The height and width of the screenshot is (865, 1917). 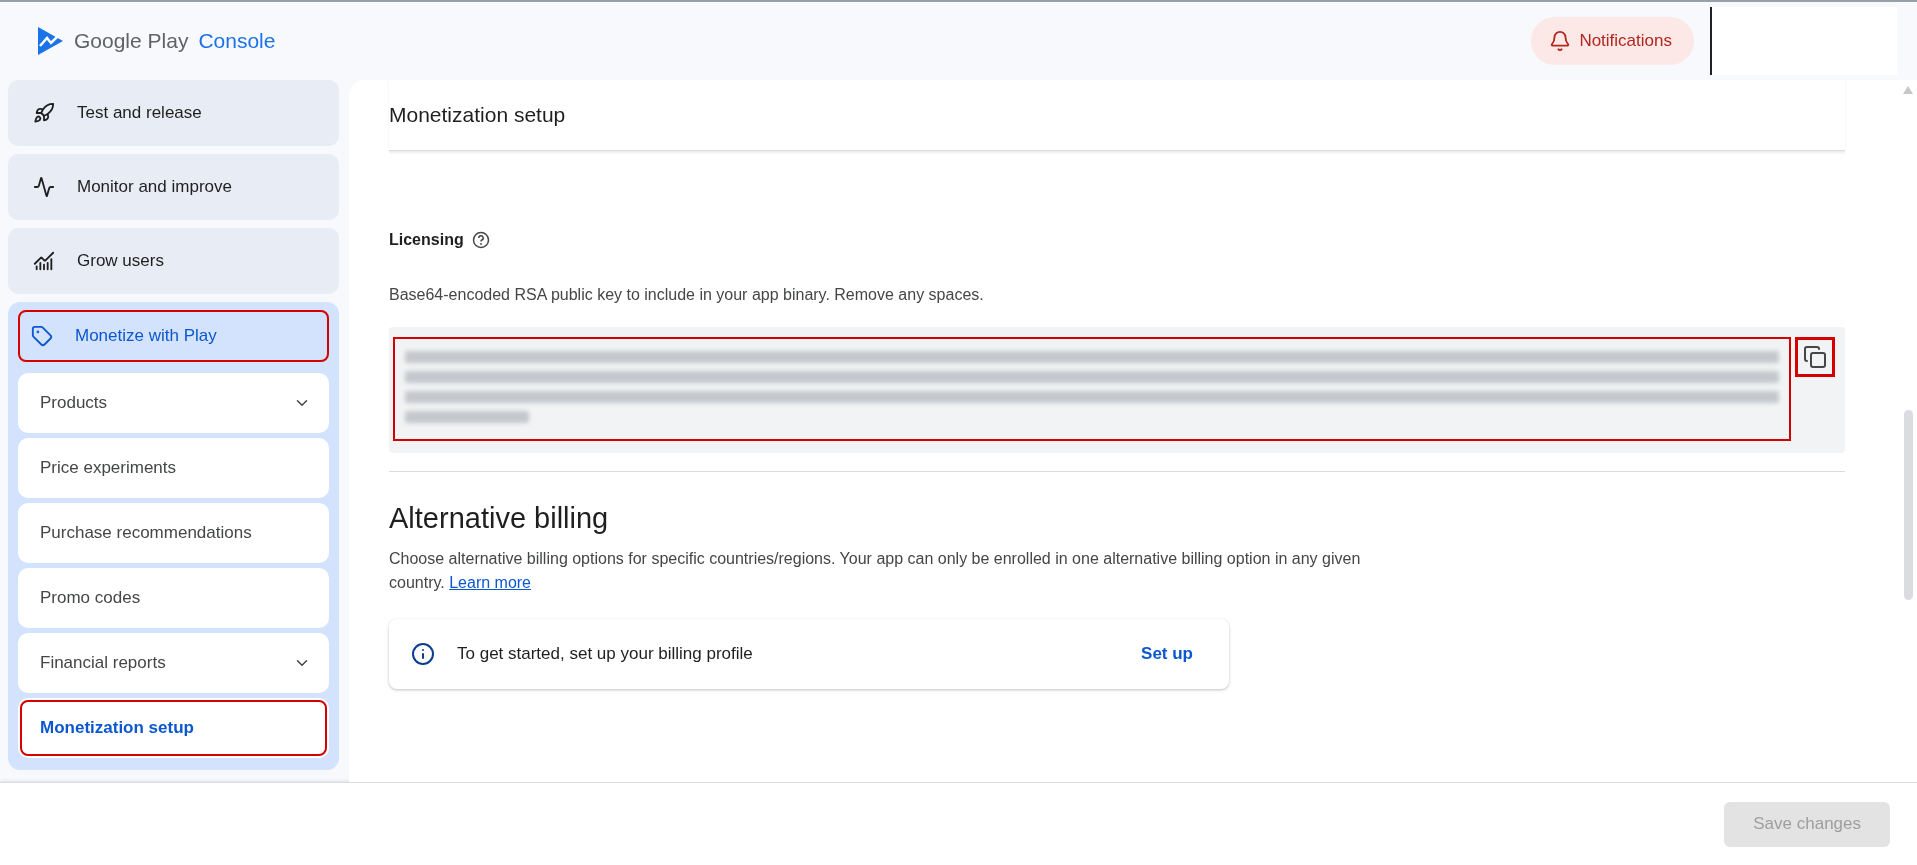 What do you see at coordinates (90, 598) in the screenshot?
I see `nav-subitem-label: Promo codes` at bounding box center [90, 598].